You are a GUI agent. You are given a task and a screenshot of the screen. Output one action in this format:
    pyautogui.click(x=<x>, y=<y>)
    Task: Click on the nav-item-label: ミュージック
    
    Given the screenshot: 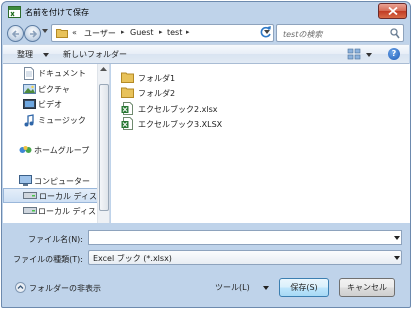 What is the action you would take?
    pyautogui.click(x=62, y=120)
    